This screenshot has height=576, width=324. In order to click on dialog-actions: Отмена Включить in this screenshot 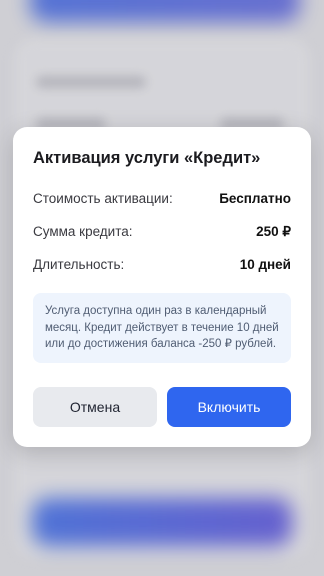, I will do `click(162, 407)`.